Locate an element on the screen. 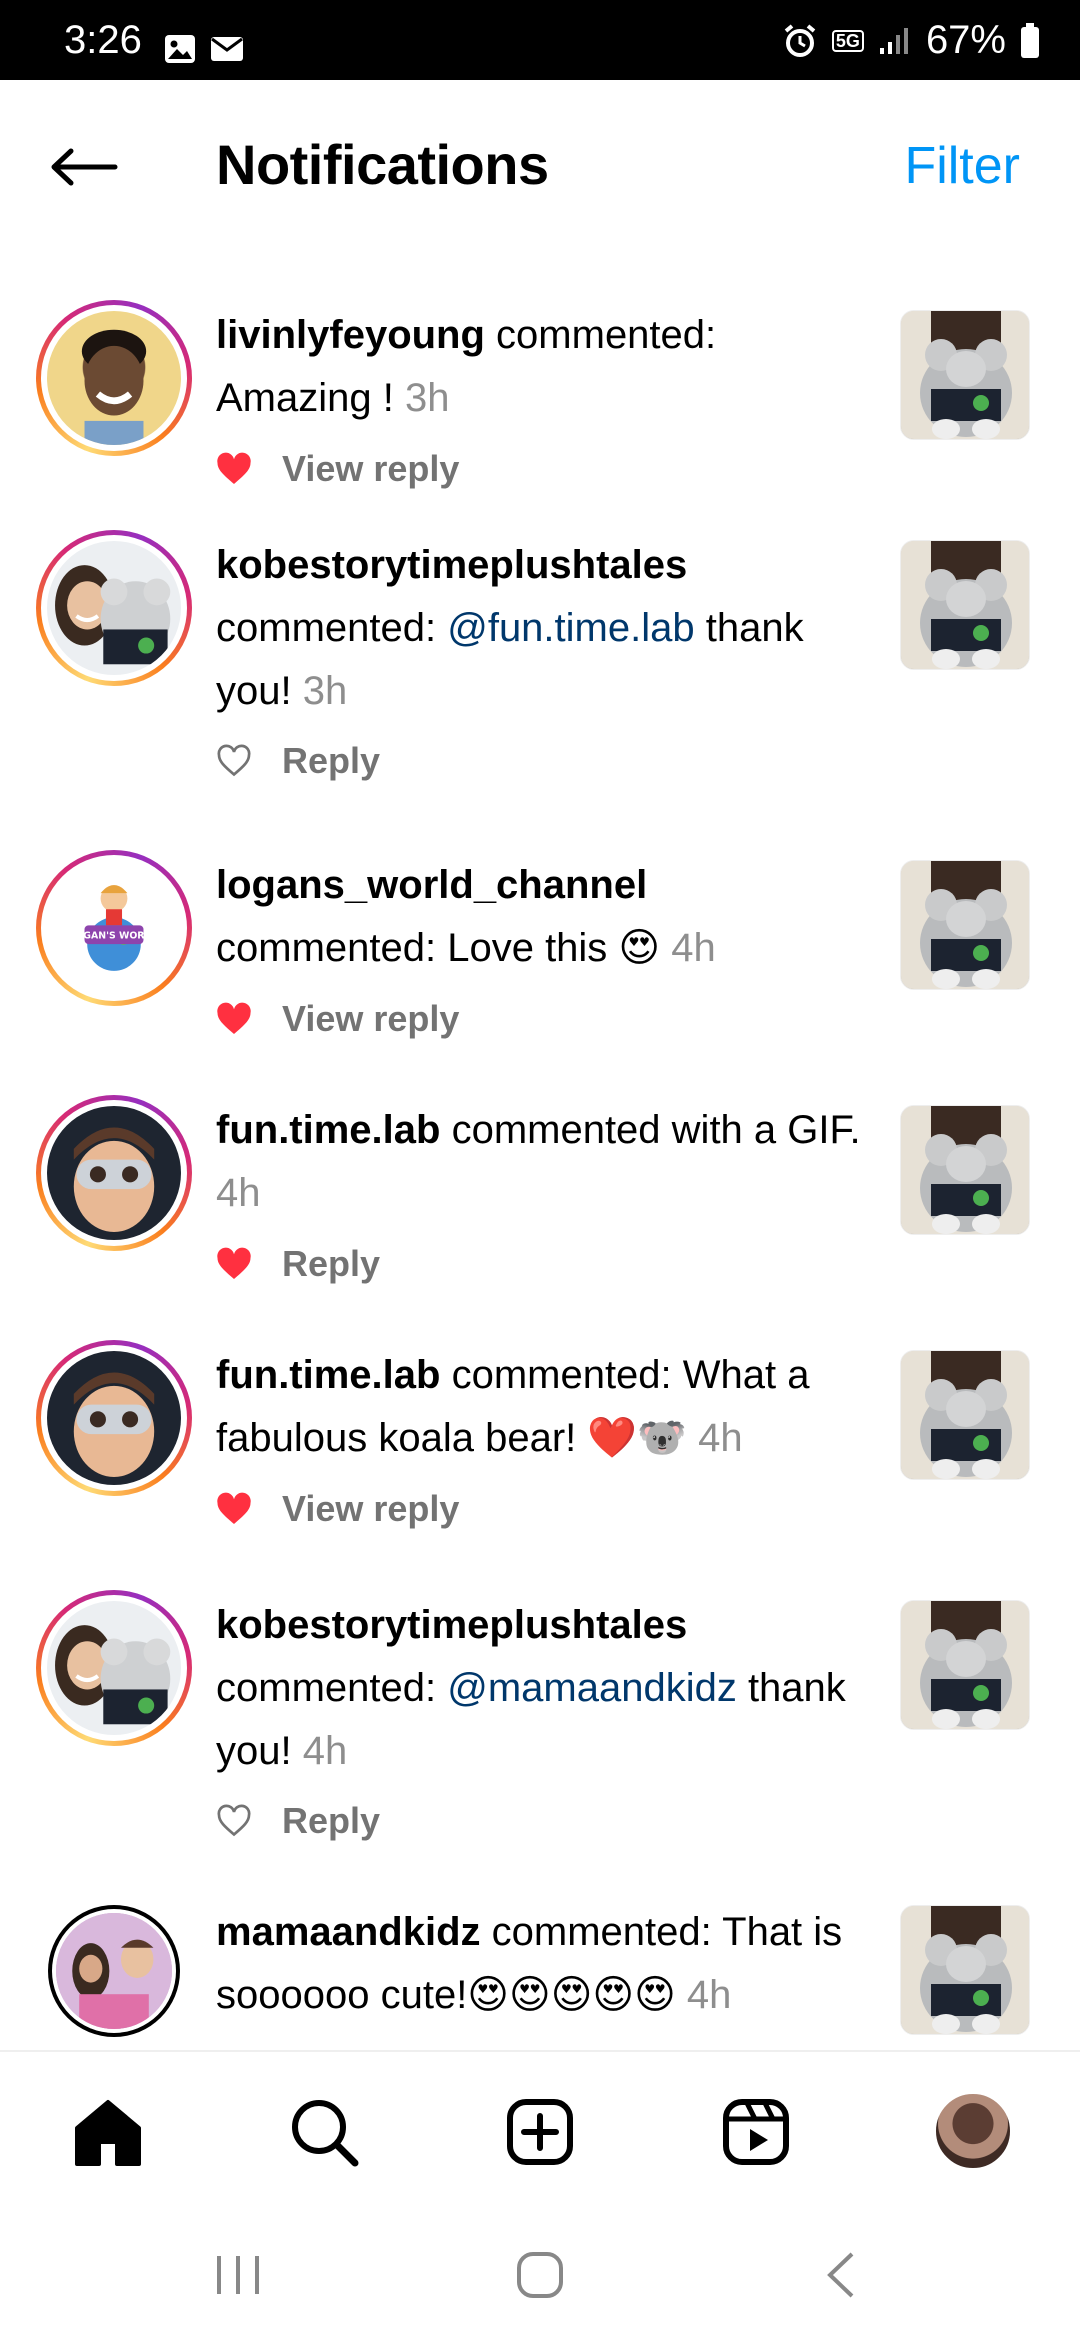  mention-link: @mamaandkidz is located at coordinates (592, 1688).